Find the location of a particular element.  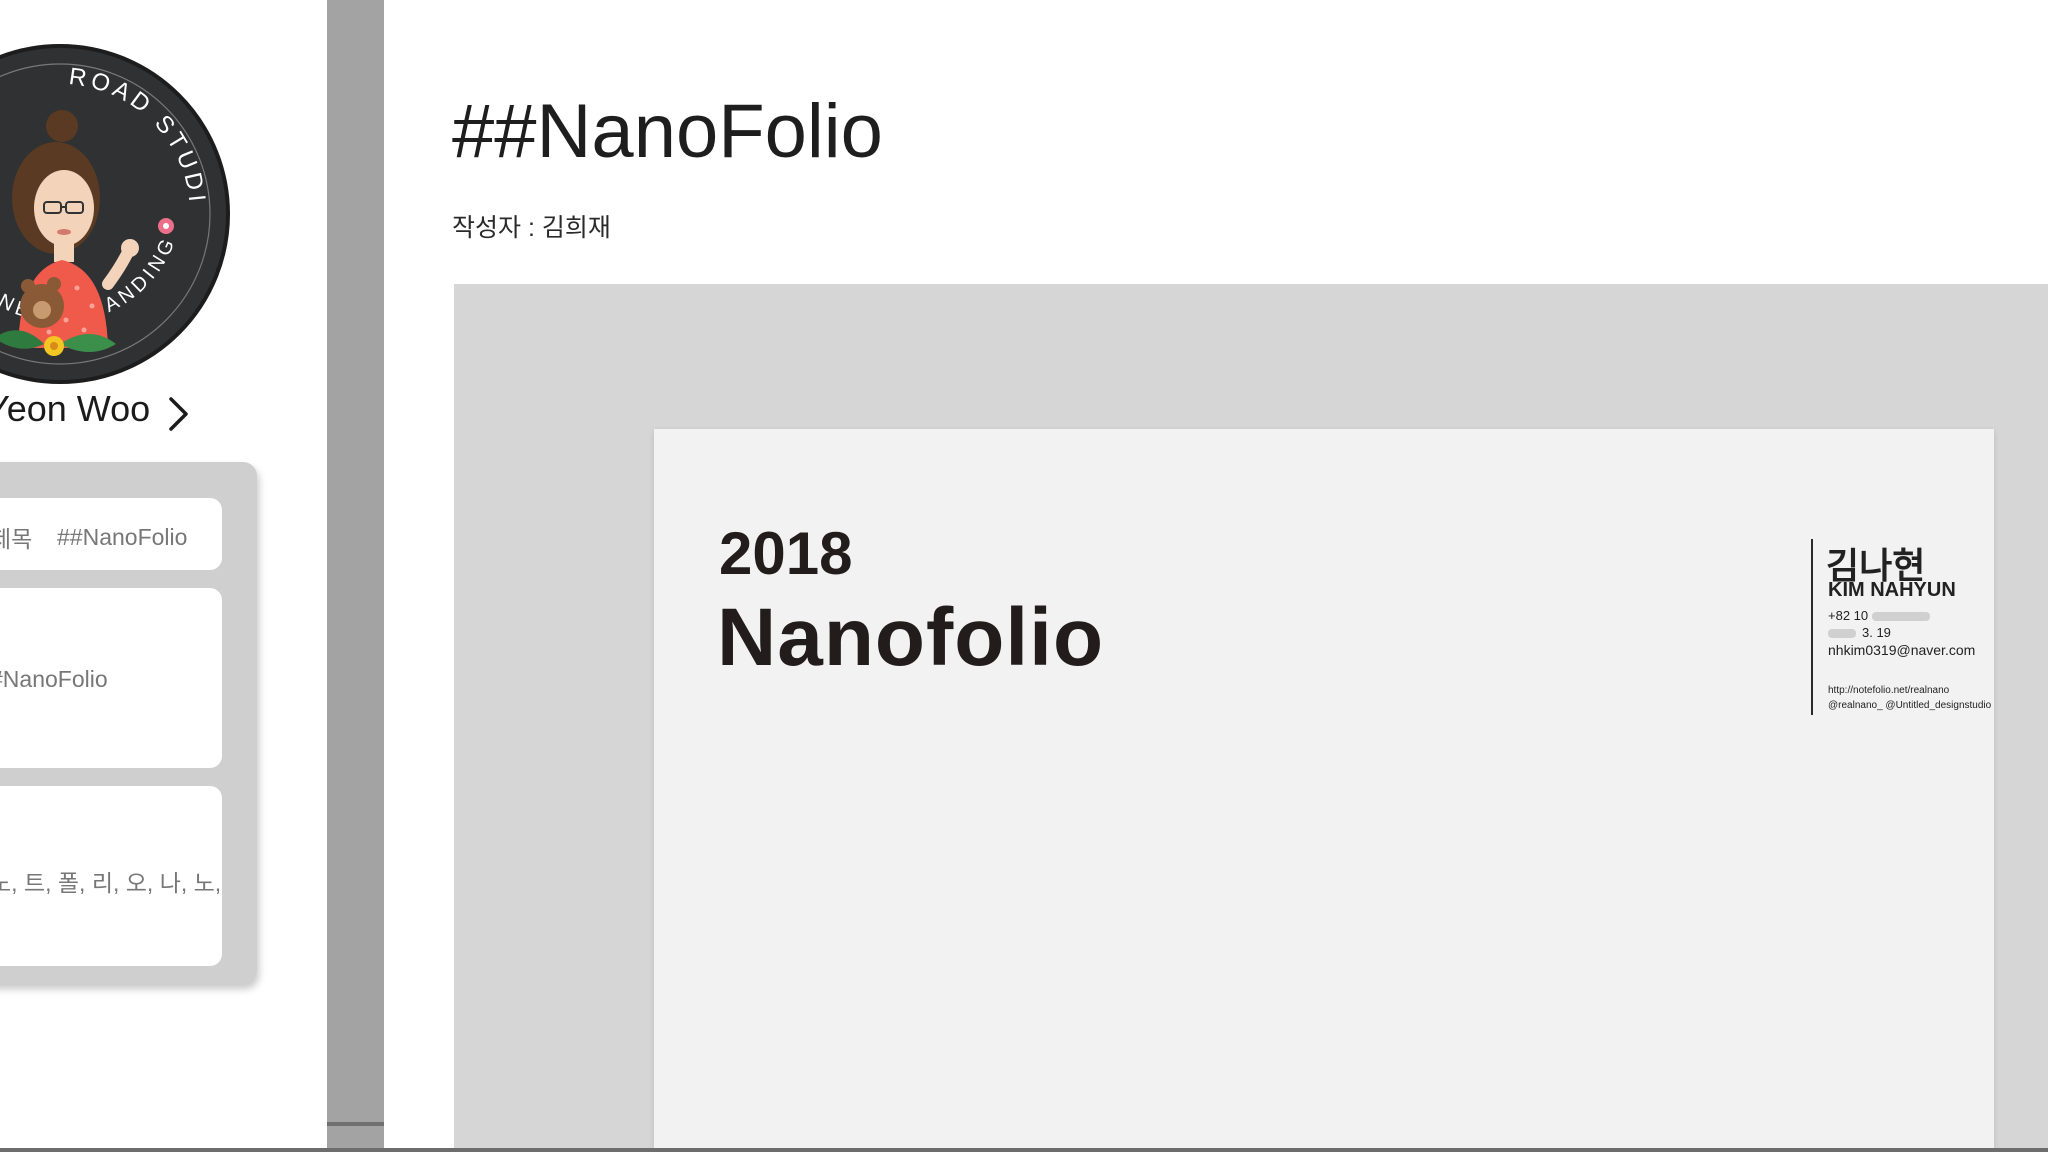

title-field: 제목 ##NanoFolio is located at coordinates (111, 534).